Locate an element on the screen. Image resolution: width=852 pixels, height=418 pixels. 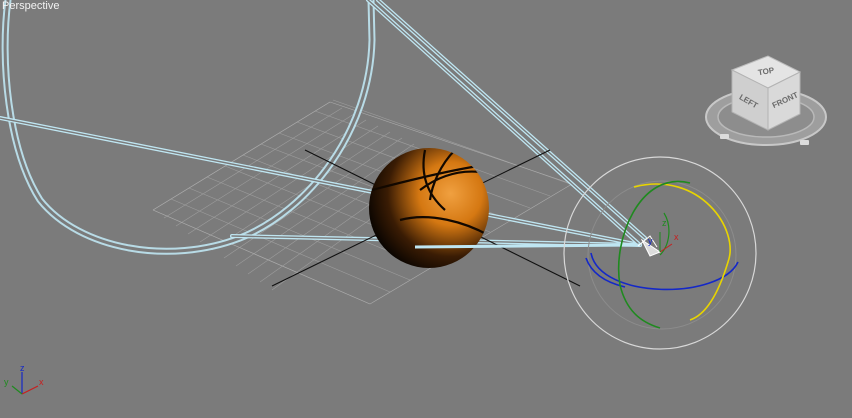
gizmo-axis-z-label: z is located at coordinates (664, 223).